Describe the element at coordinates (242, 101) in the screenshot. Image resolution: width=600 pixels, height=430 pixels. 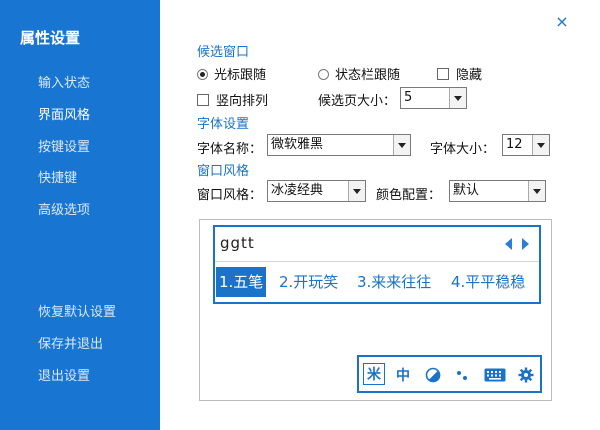
I see `vertical-layout-label: 竖向排列` at that location.